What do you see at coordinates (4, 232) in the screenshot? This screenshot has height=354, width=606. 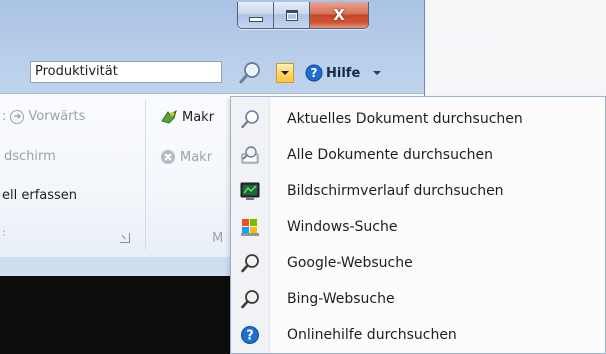 I see `group-label-fragment: :` at bounding box center [4, 232].